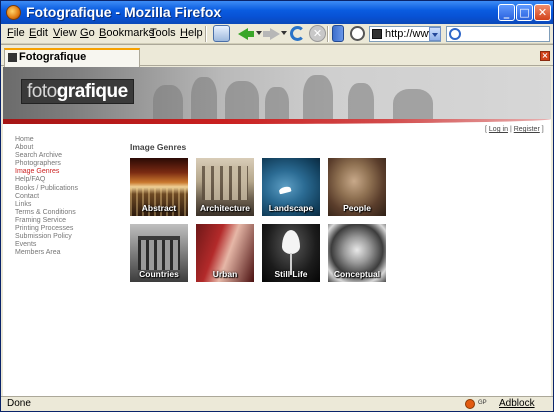 The image size is (554, 412). Describe the element at coordinates (221, 33) in the screenshot. I see `mail-icon` at that location.